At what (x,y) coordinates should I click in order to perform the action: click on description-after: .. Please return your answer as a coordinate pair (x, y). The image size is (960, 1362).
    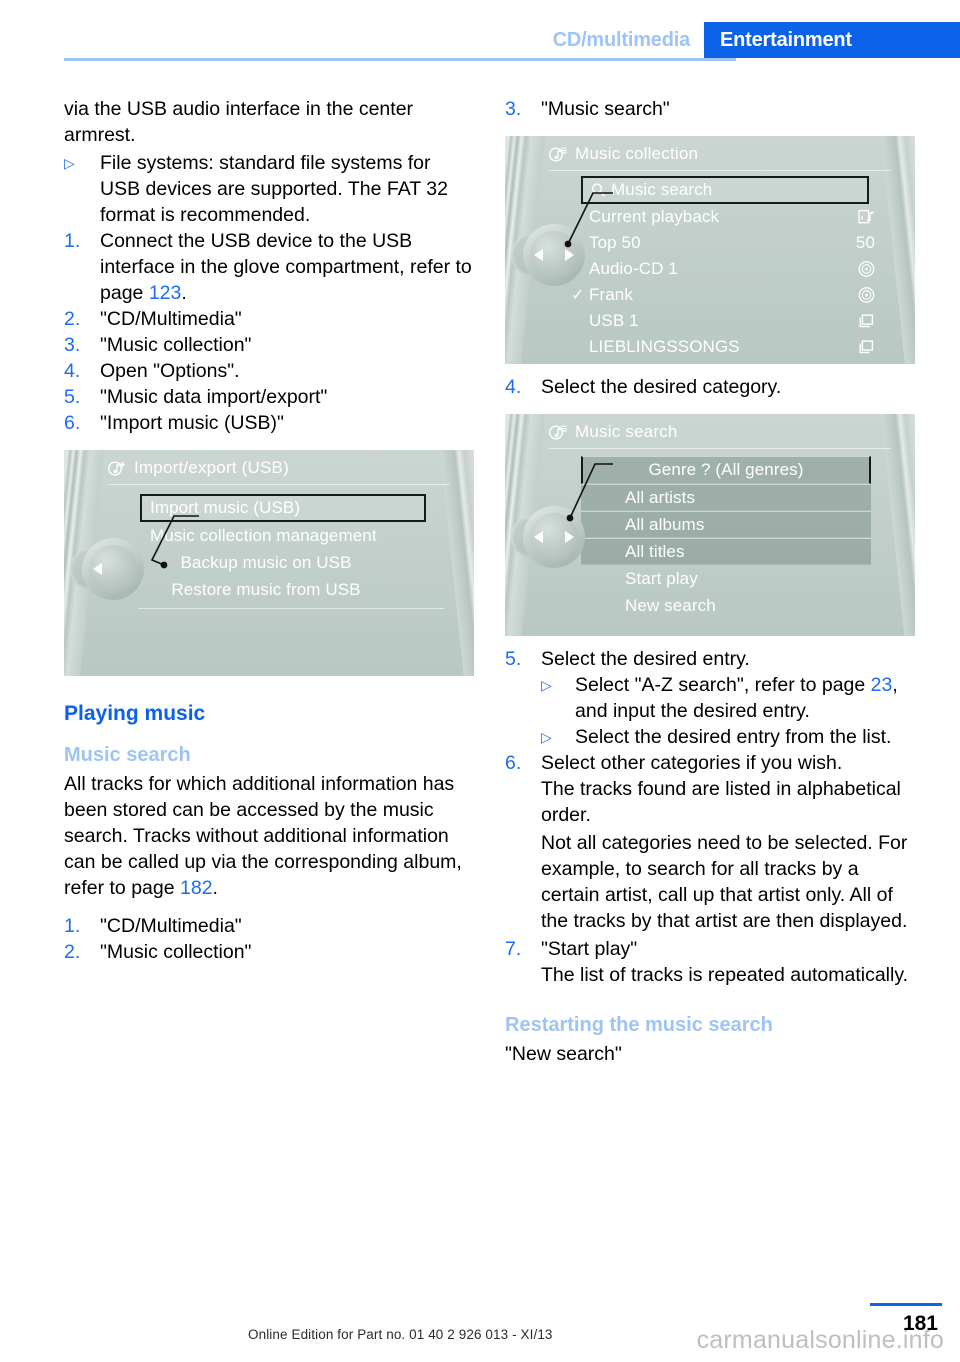
    Looking at the image, I should click on (215, 888).